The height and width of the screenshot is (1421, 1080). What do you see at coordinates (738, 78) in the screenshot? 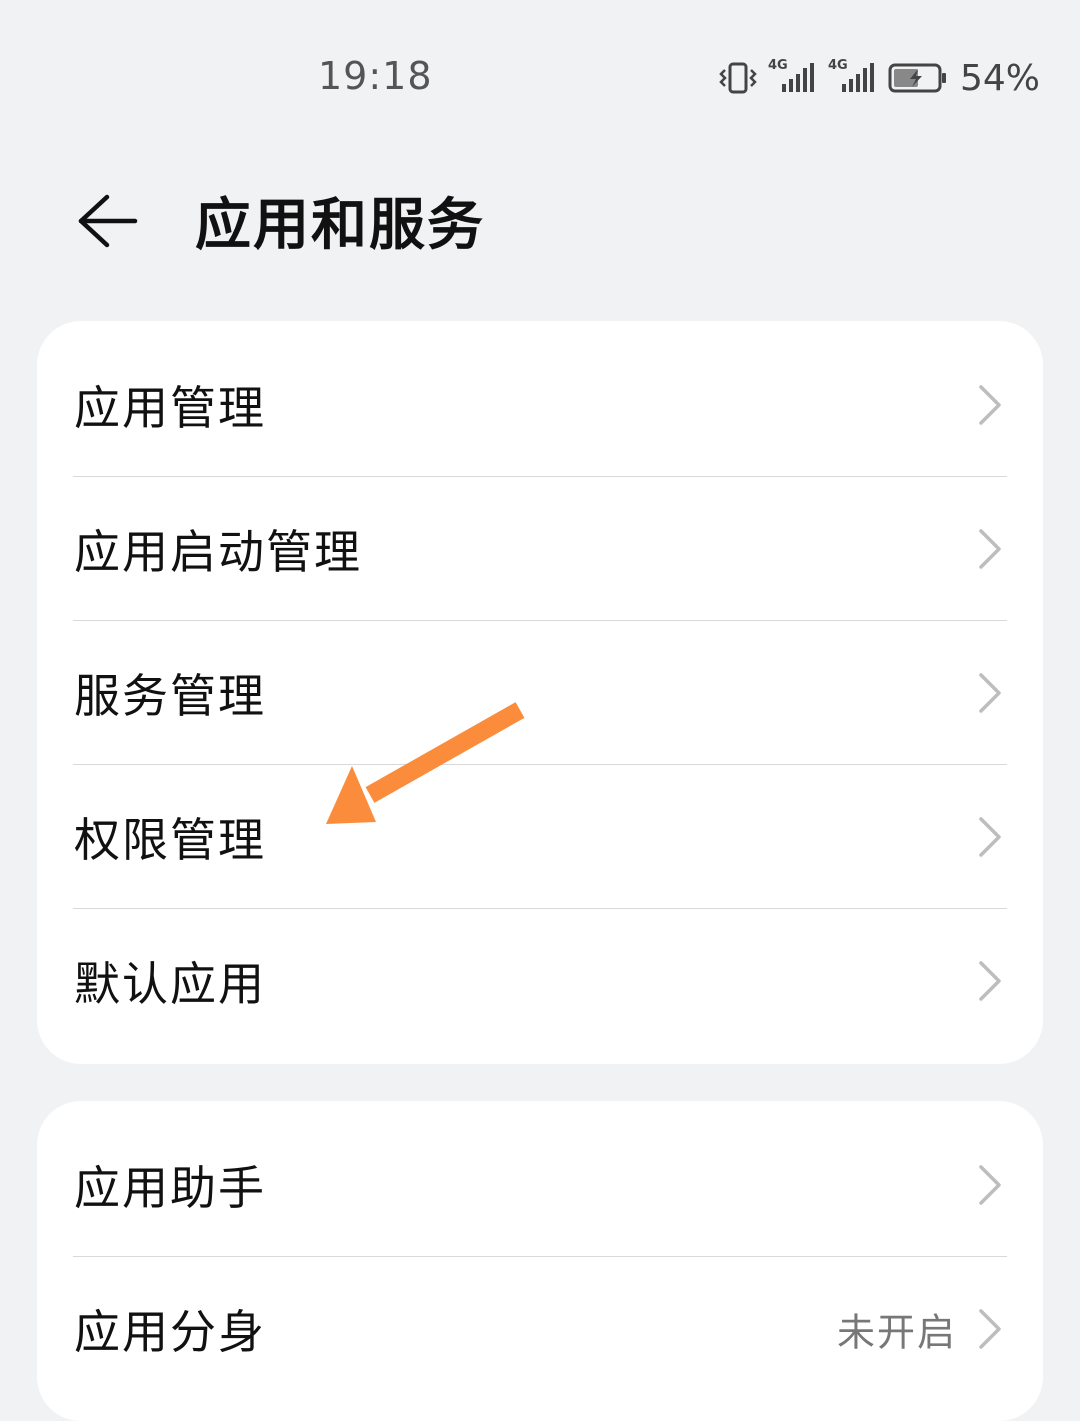
I see `vibrate-icon` at bounding box center [738, 78].